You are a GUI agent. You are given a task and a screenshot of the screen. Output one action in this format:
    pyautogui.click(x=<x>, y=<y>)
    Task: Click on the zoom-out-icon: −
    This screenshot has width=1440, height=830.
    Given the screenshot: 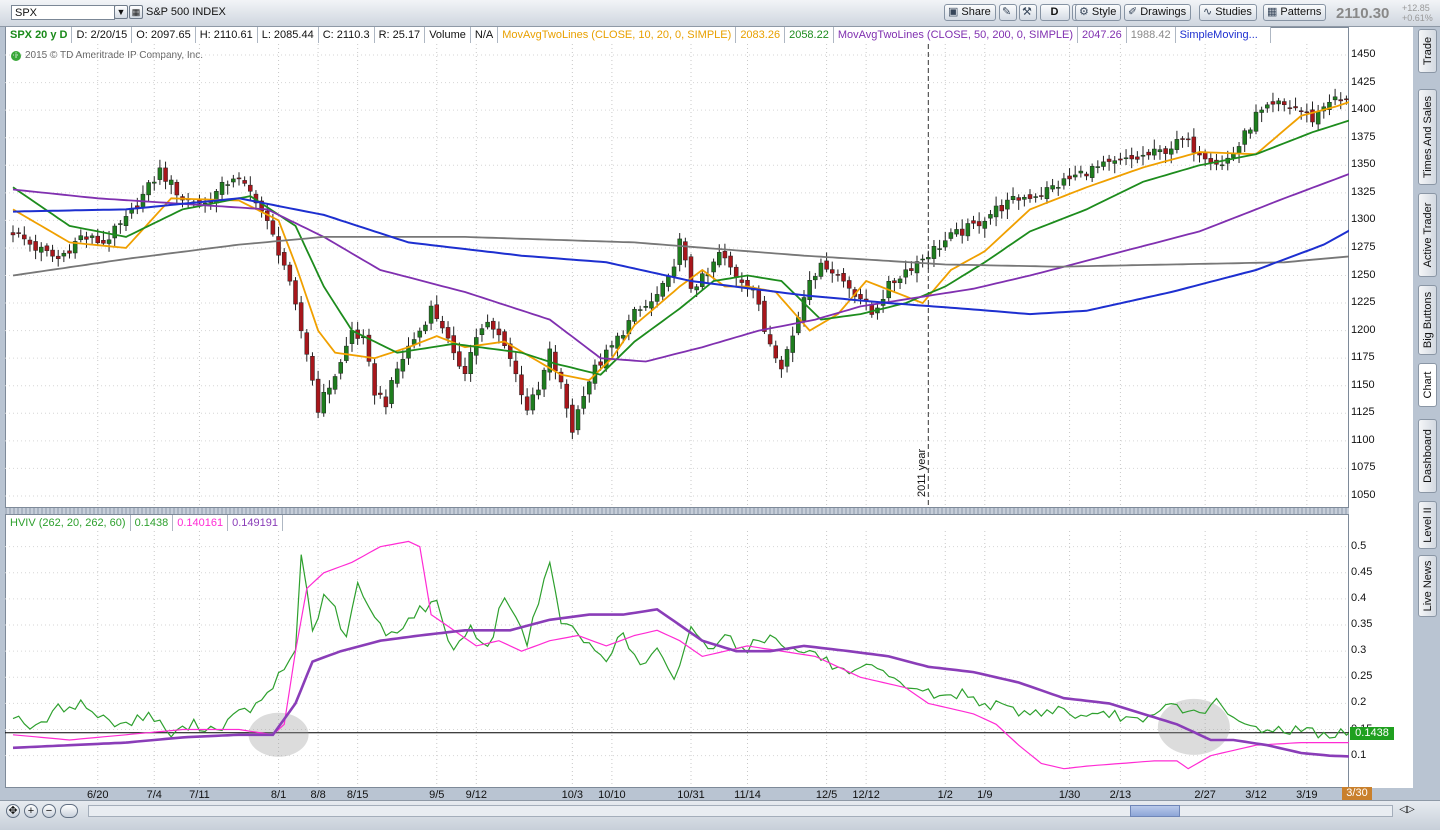 What is the action you would take?
    pyautogui.click(x=49, y=811)
    